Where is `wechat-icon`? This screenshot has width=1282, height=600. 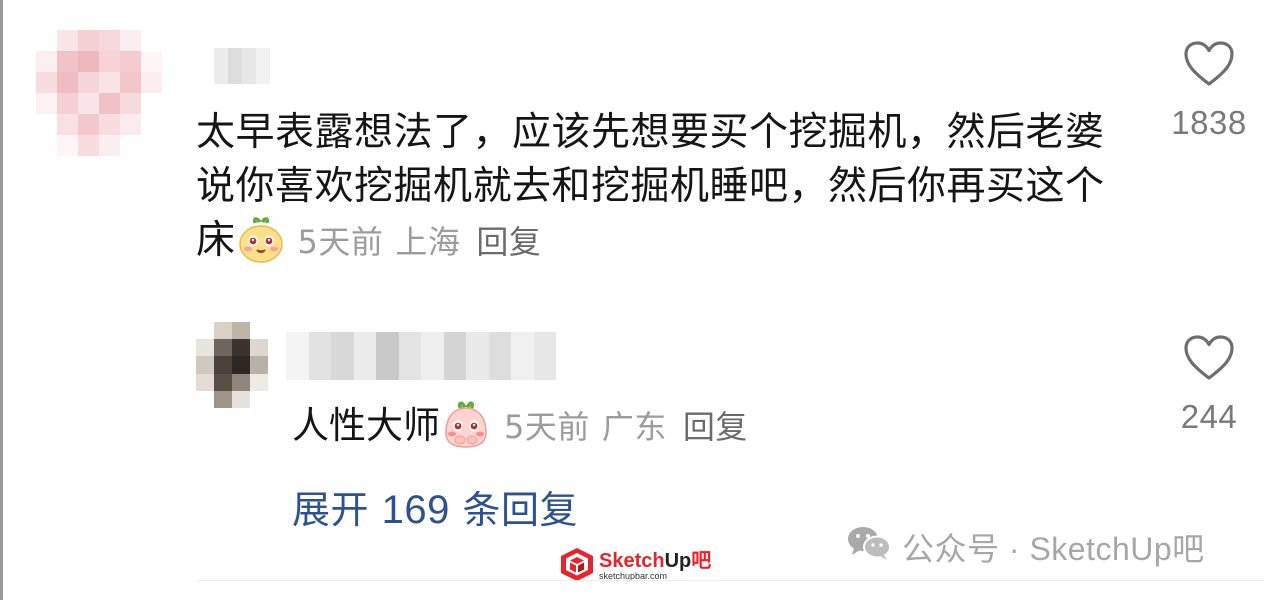
wechat-icon is located at coordinates (869, 547).